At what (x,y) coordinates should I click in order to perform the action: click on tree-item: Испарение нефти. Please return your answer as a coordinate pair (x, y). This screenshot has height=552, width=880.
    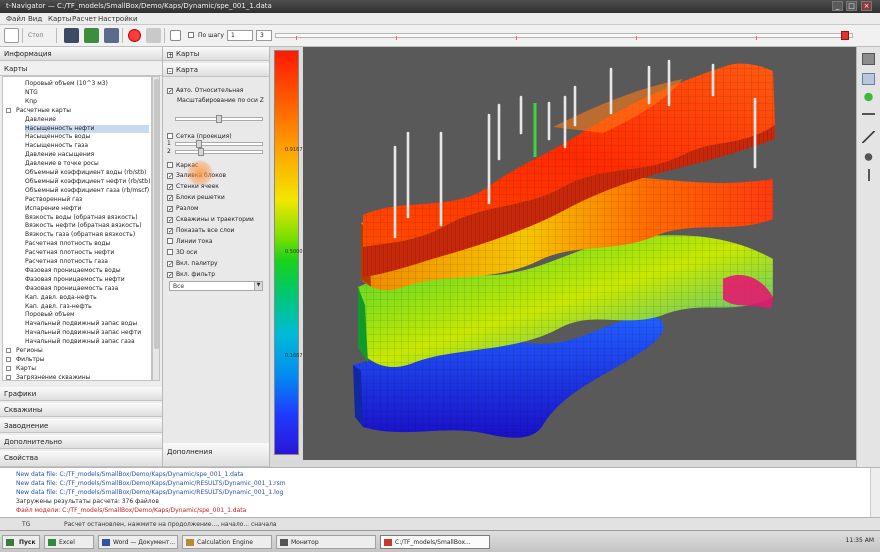
    Looking at the image, I should click on (87, 209).